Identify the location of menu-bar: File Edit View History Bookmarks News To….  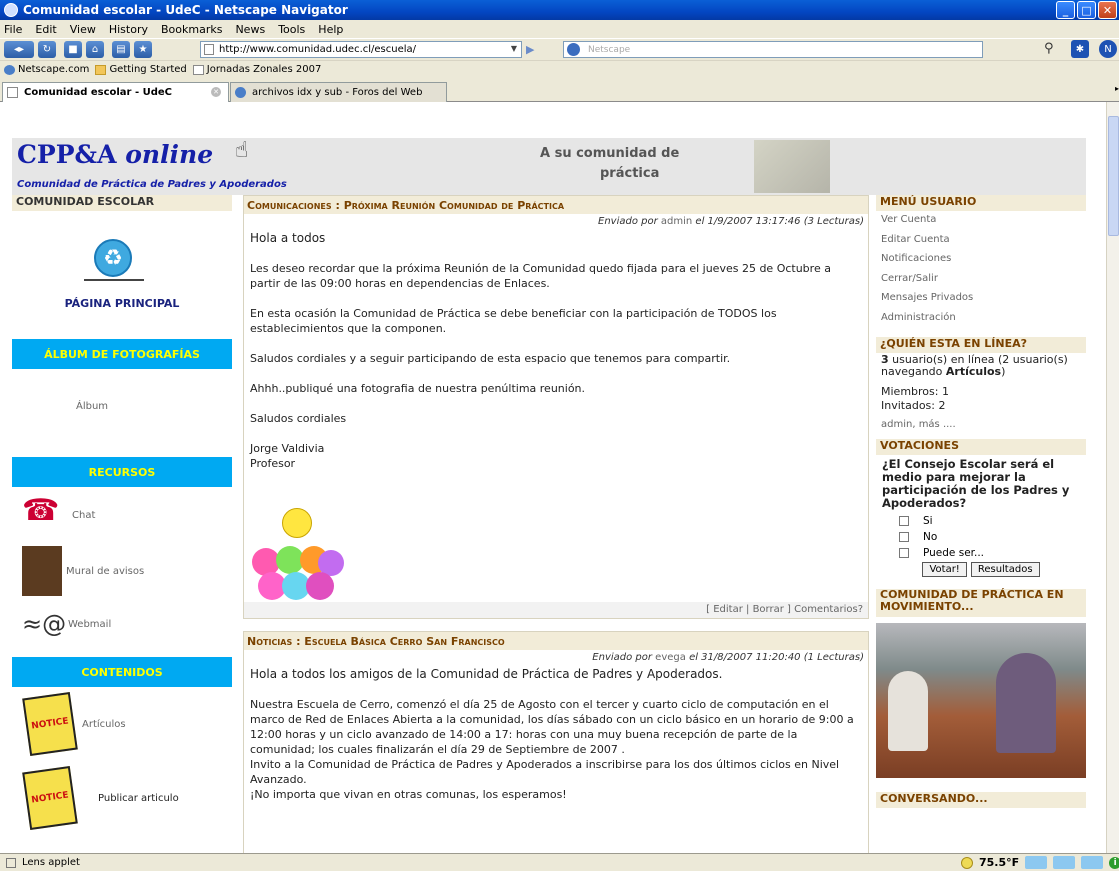
(559, 29).